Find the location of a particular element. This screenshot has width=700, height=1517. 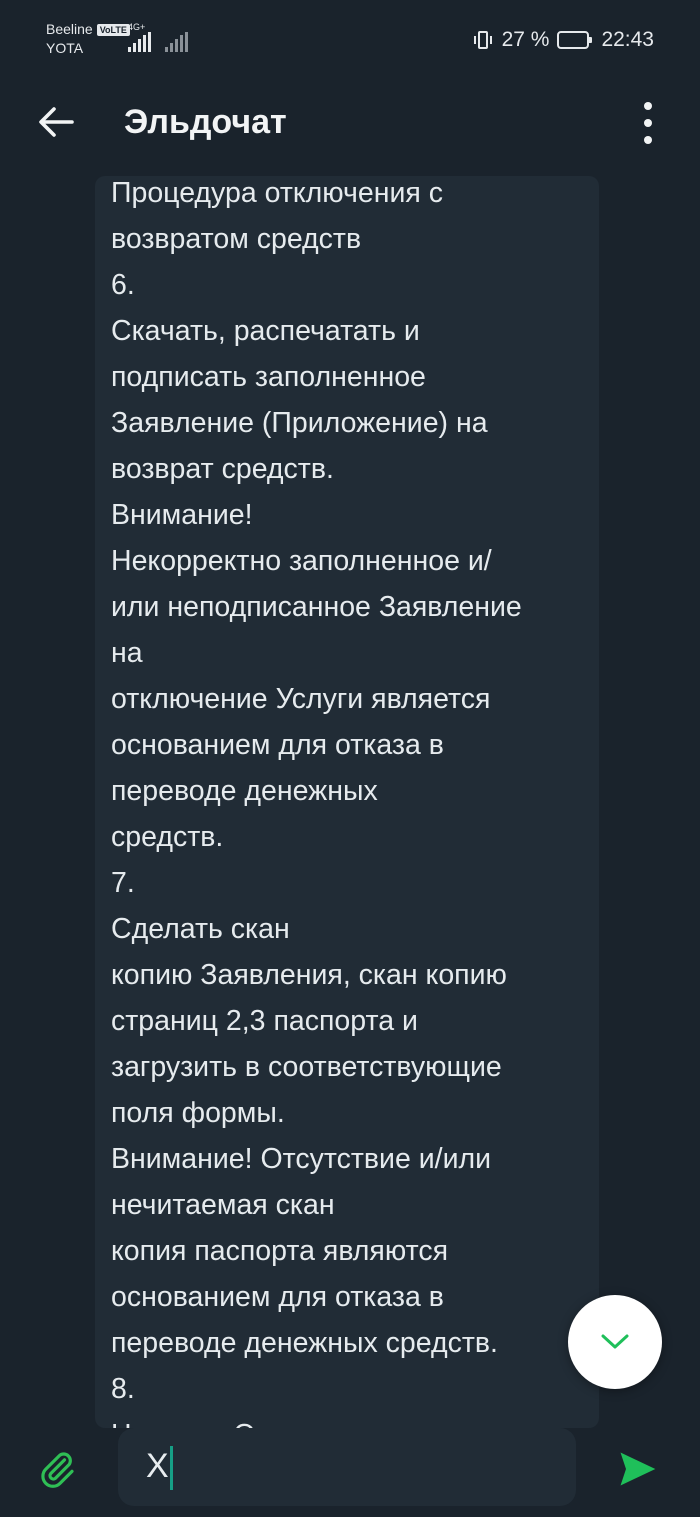

message-line: нечитаемая скан is located at coordinates (223, 1205).